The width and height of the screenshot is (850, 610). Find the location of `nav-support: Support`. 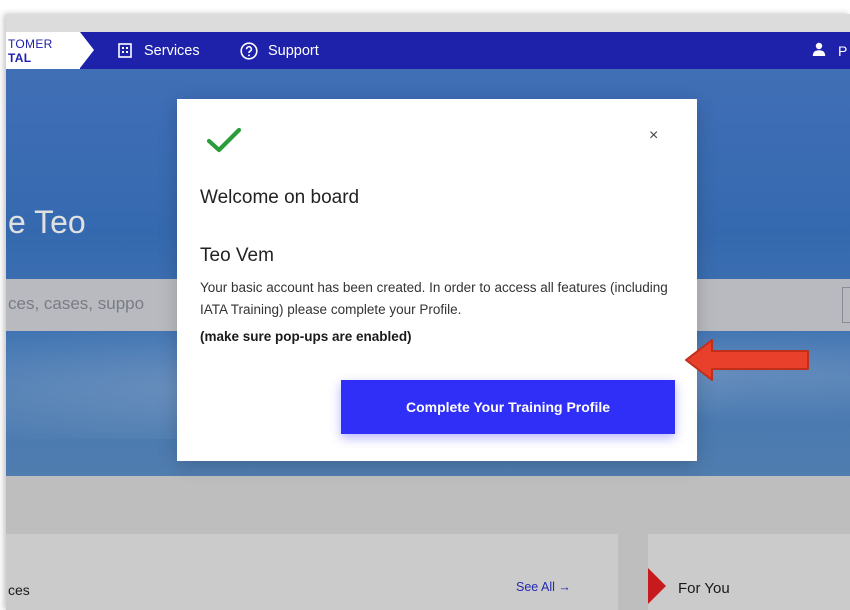

nav-support: Support is located at coordinates (279, 50).